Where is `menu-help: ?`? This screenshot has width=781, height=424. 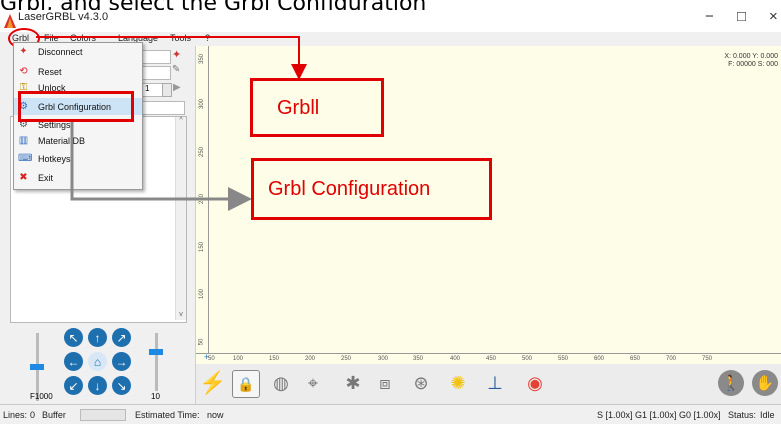
menu-help: ? is located at coordinates (207, 38).